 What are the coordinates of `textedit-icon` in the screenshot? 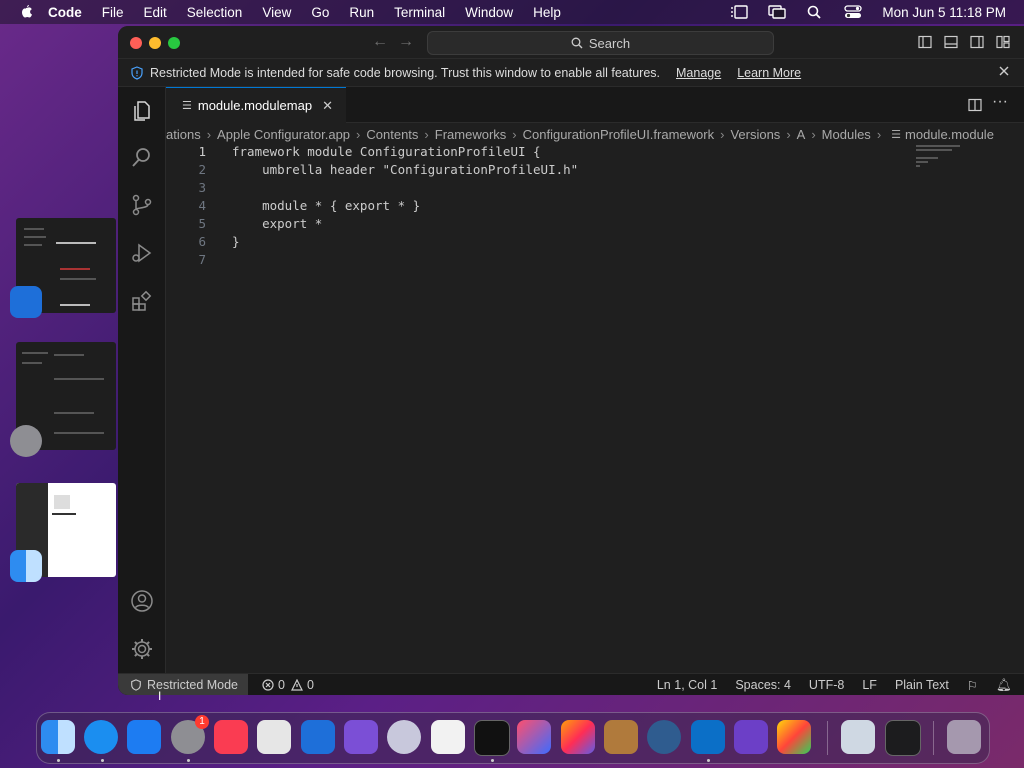 It's located at (448, 737).